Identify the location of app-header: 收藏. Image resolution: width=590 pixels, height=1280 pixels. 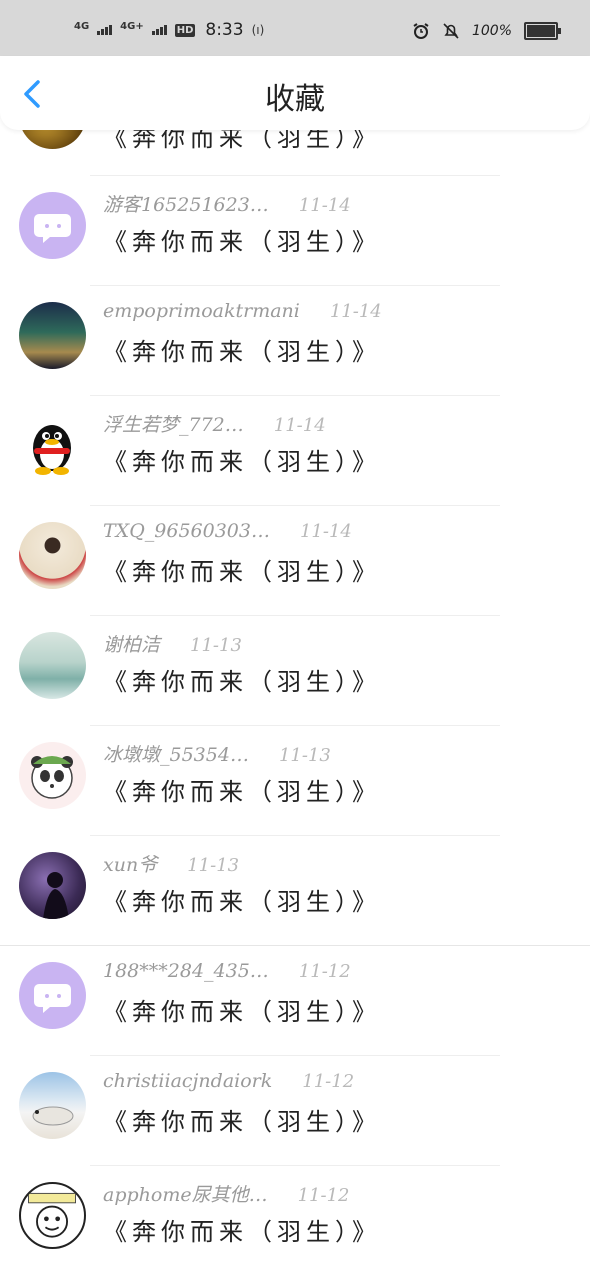
(295, 93).